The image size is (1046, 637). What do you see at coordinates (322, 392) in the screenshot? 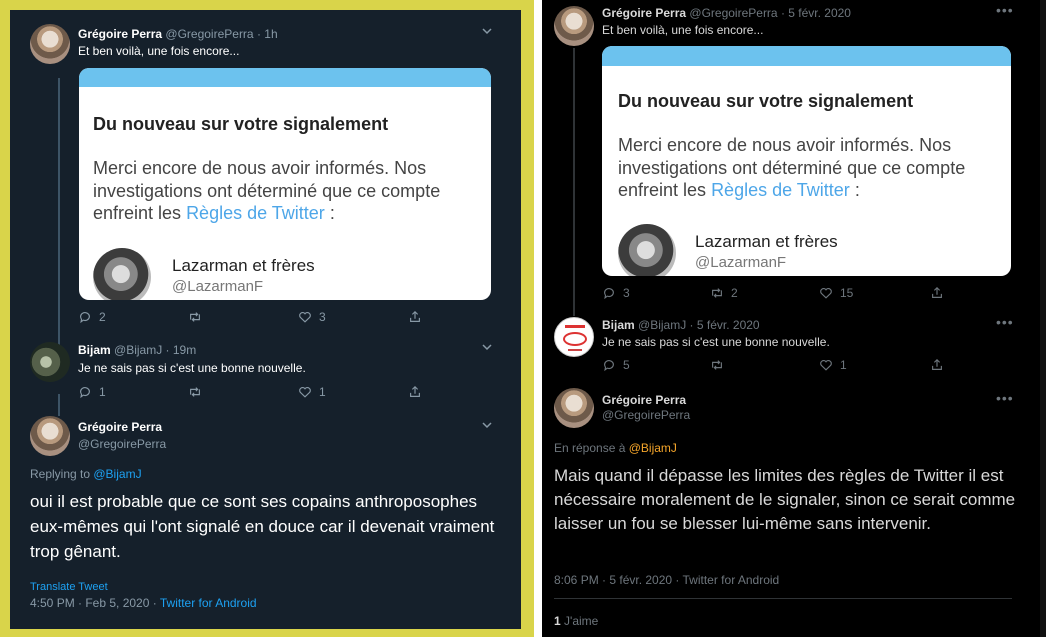
I see `like-count: 1` at bounding box center [322, 392].